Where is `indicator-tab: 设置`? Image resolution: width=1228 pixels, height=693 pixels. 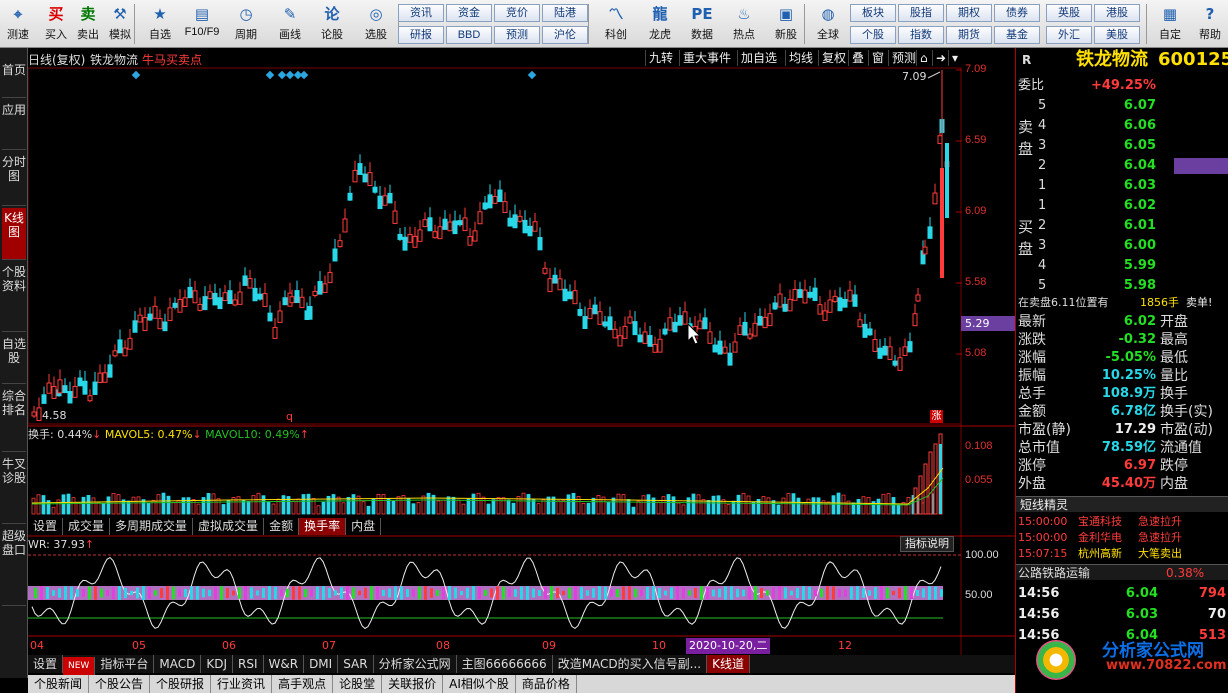 indicator-tab: 设置 is located at coordinates (46, 664).